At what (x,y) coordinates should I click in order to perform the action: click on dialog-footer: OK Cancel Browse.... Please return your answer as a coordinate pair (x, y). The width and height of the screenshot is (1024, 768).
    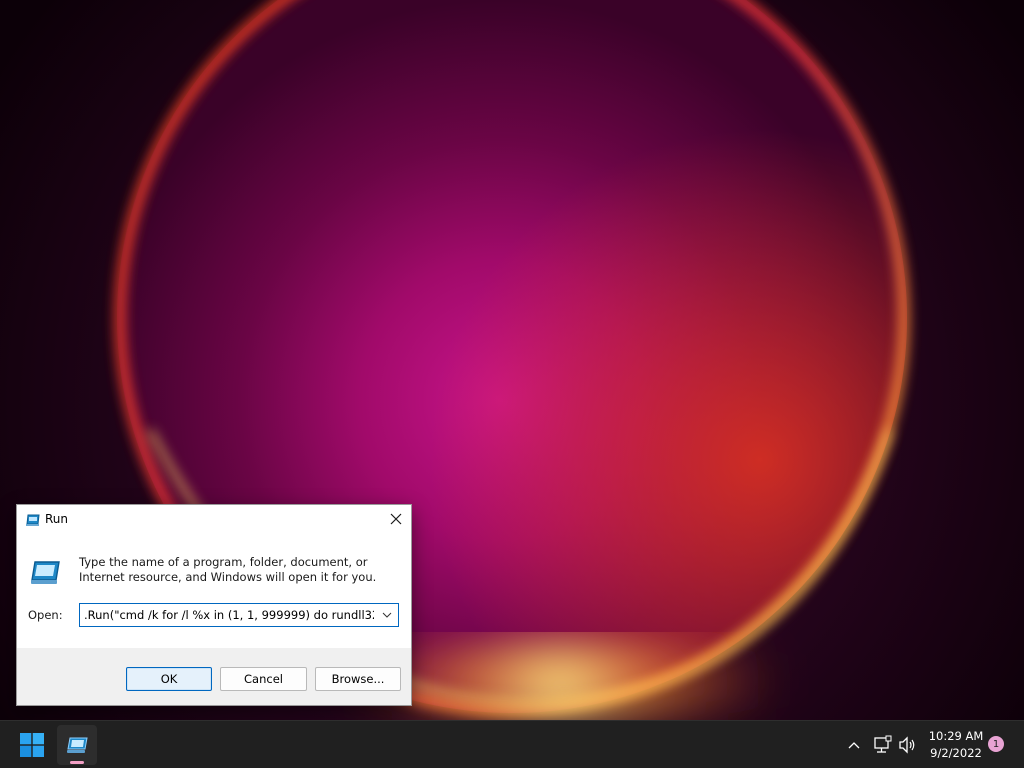
    Looking at the image, I should click on (214, 676).